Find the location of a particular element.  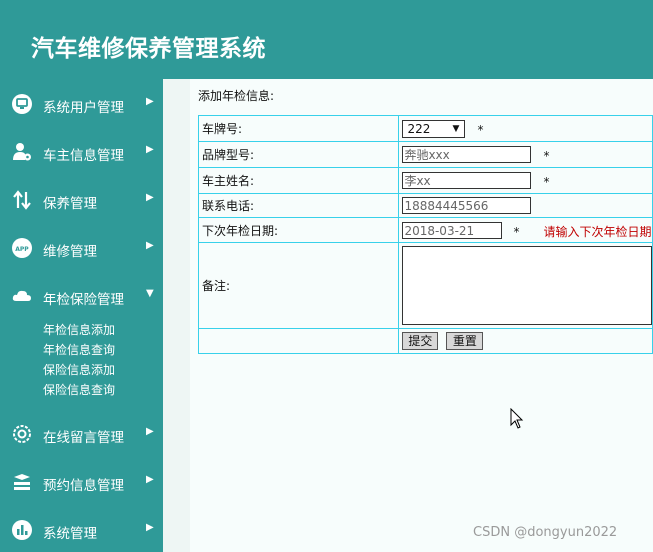

model-label: 品牌型号: is located at coordinates (298, 154).